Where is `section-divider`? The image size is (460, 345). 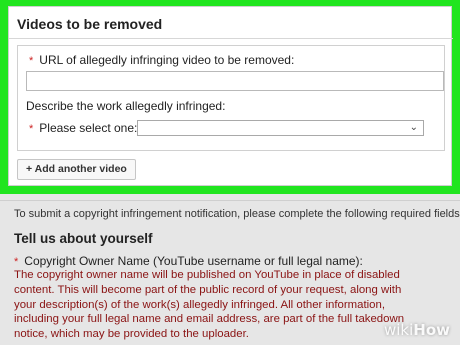
section-divider is located at coordinates (230, 200).